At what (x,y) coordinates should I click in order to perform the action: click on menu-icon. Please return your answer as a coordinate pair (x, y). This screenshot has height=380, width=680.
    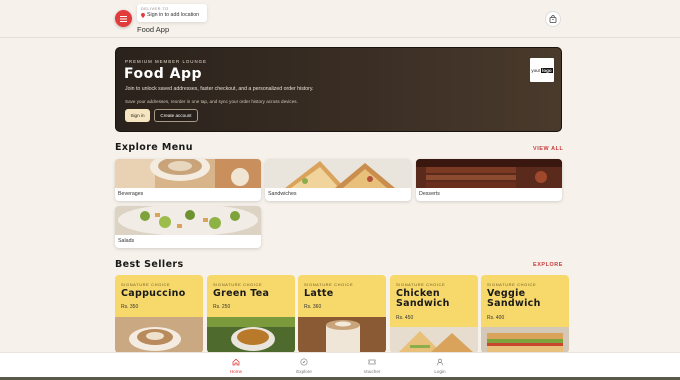
    Looking at the image, I should click on (123, 18).